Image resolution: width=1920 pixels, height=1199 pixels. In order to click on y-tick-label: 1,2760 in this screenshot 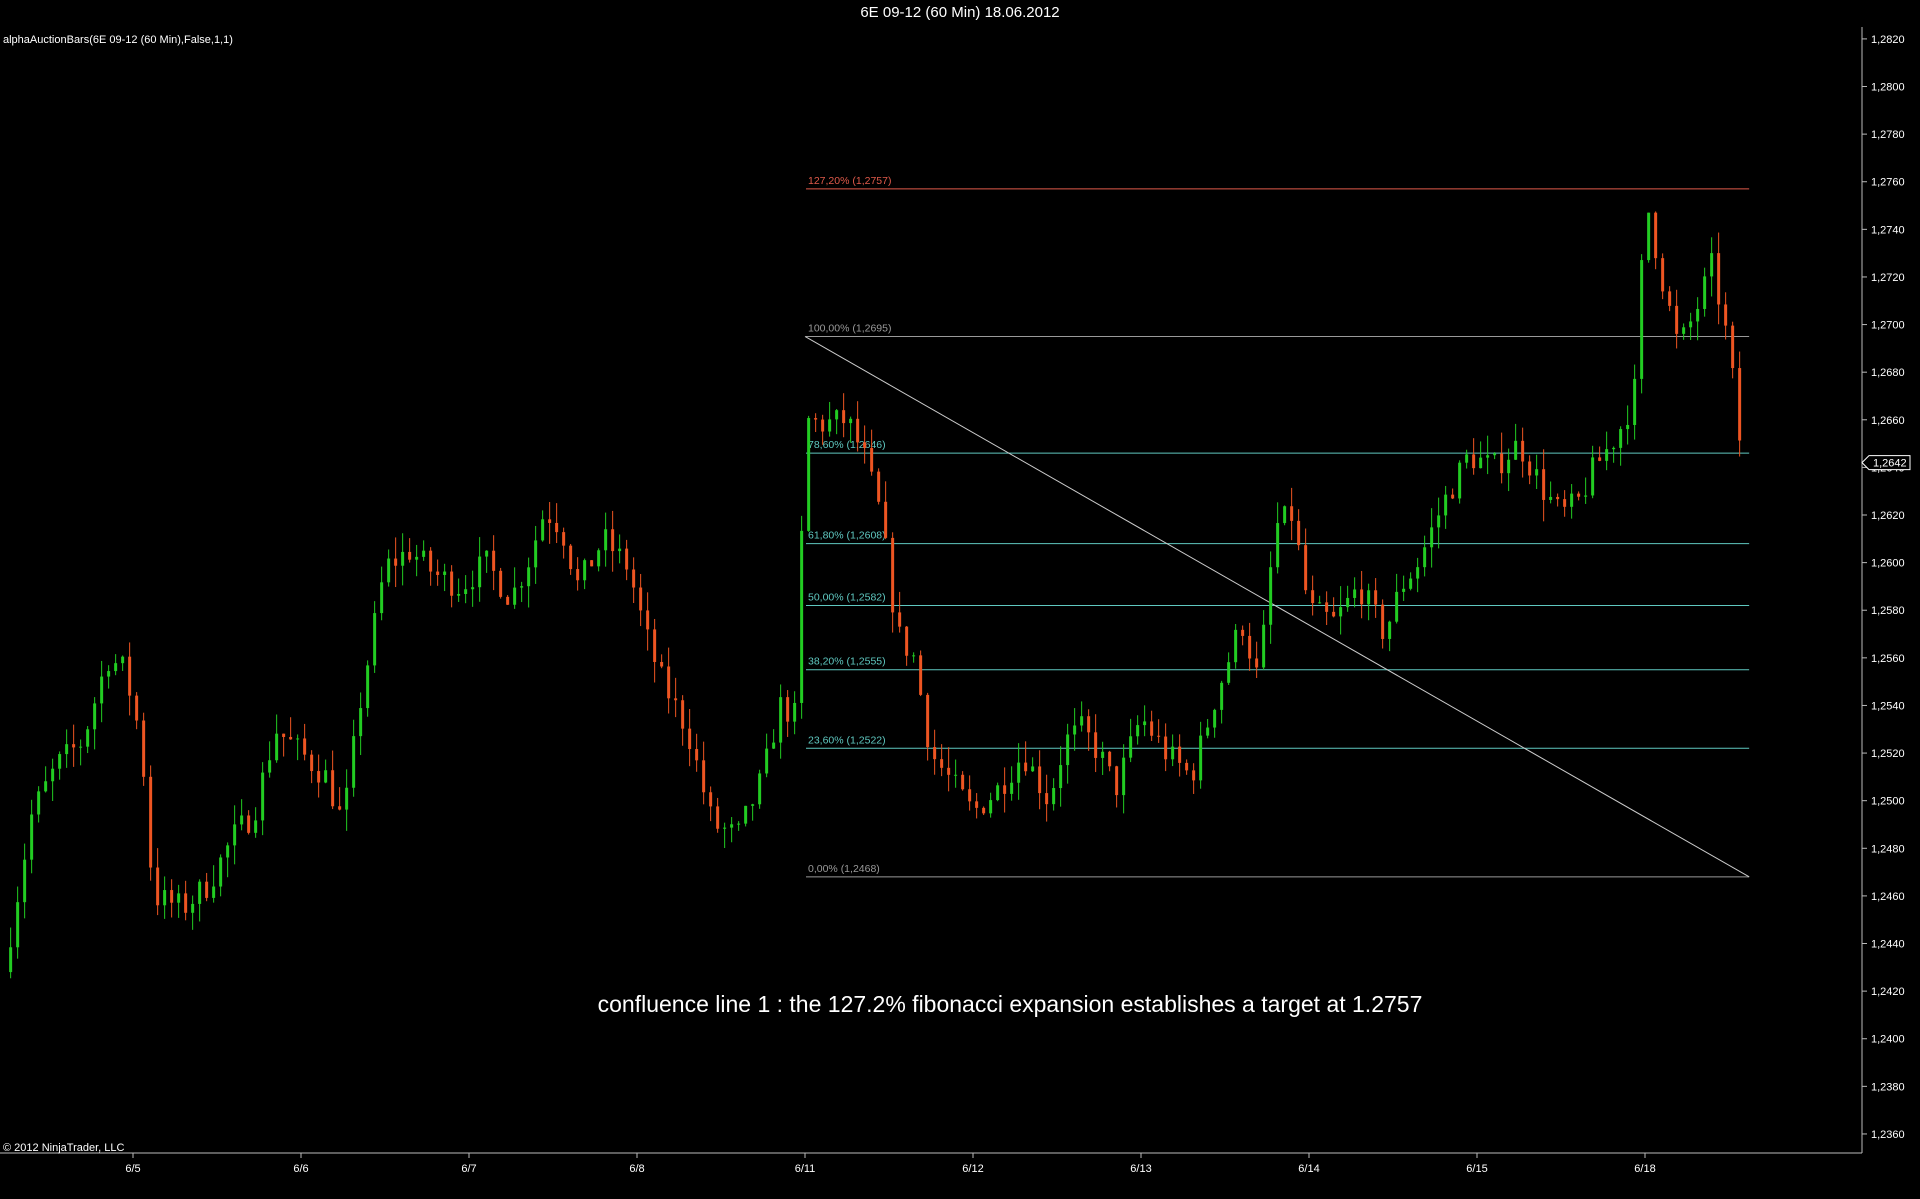, I will do `click(1888, 183)`.